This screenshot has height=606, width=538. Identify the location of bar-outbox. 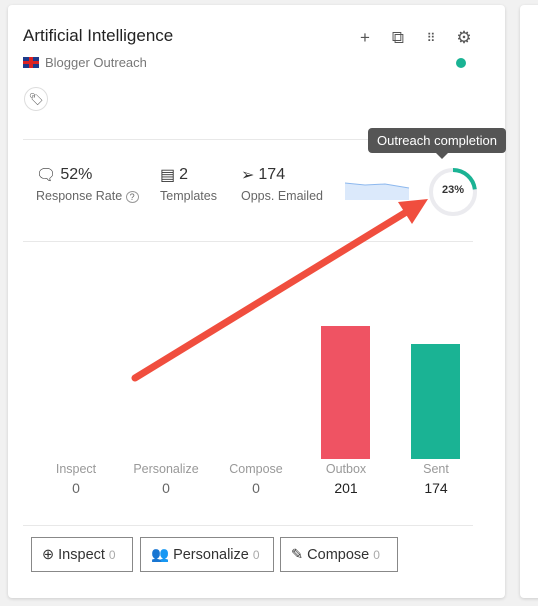
(345, 392).